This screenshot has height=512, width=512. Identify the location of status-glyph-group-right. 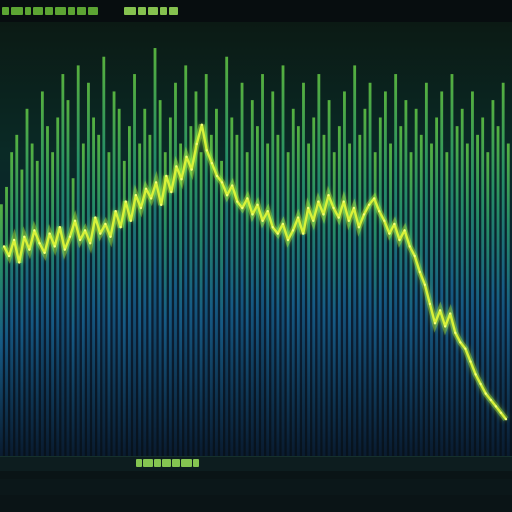
(151, 11).